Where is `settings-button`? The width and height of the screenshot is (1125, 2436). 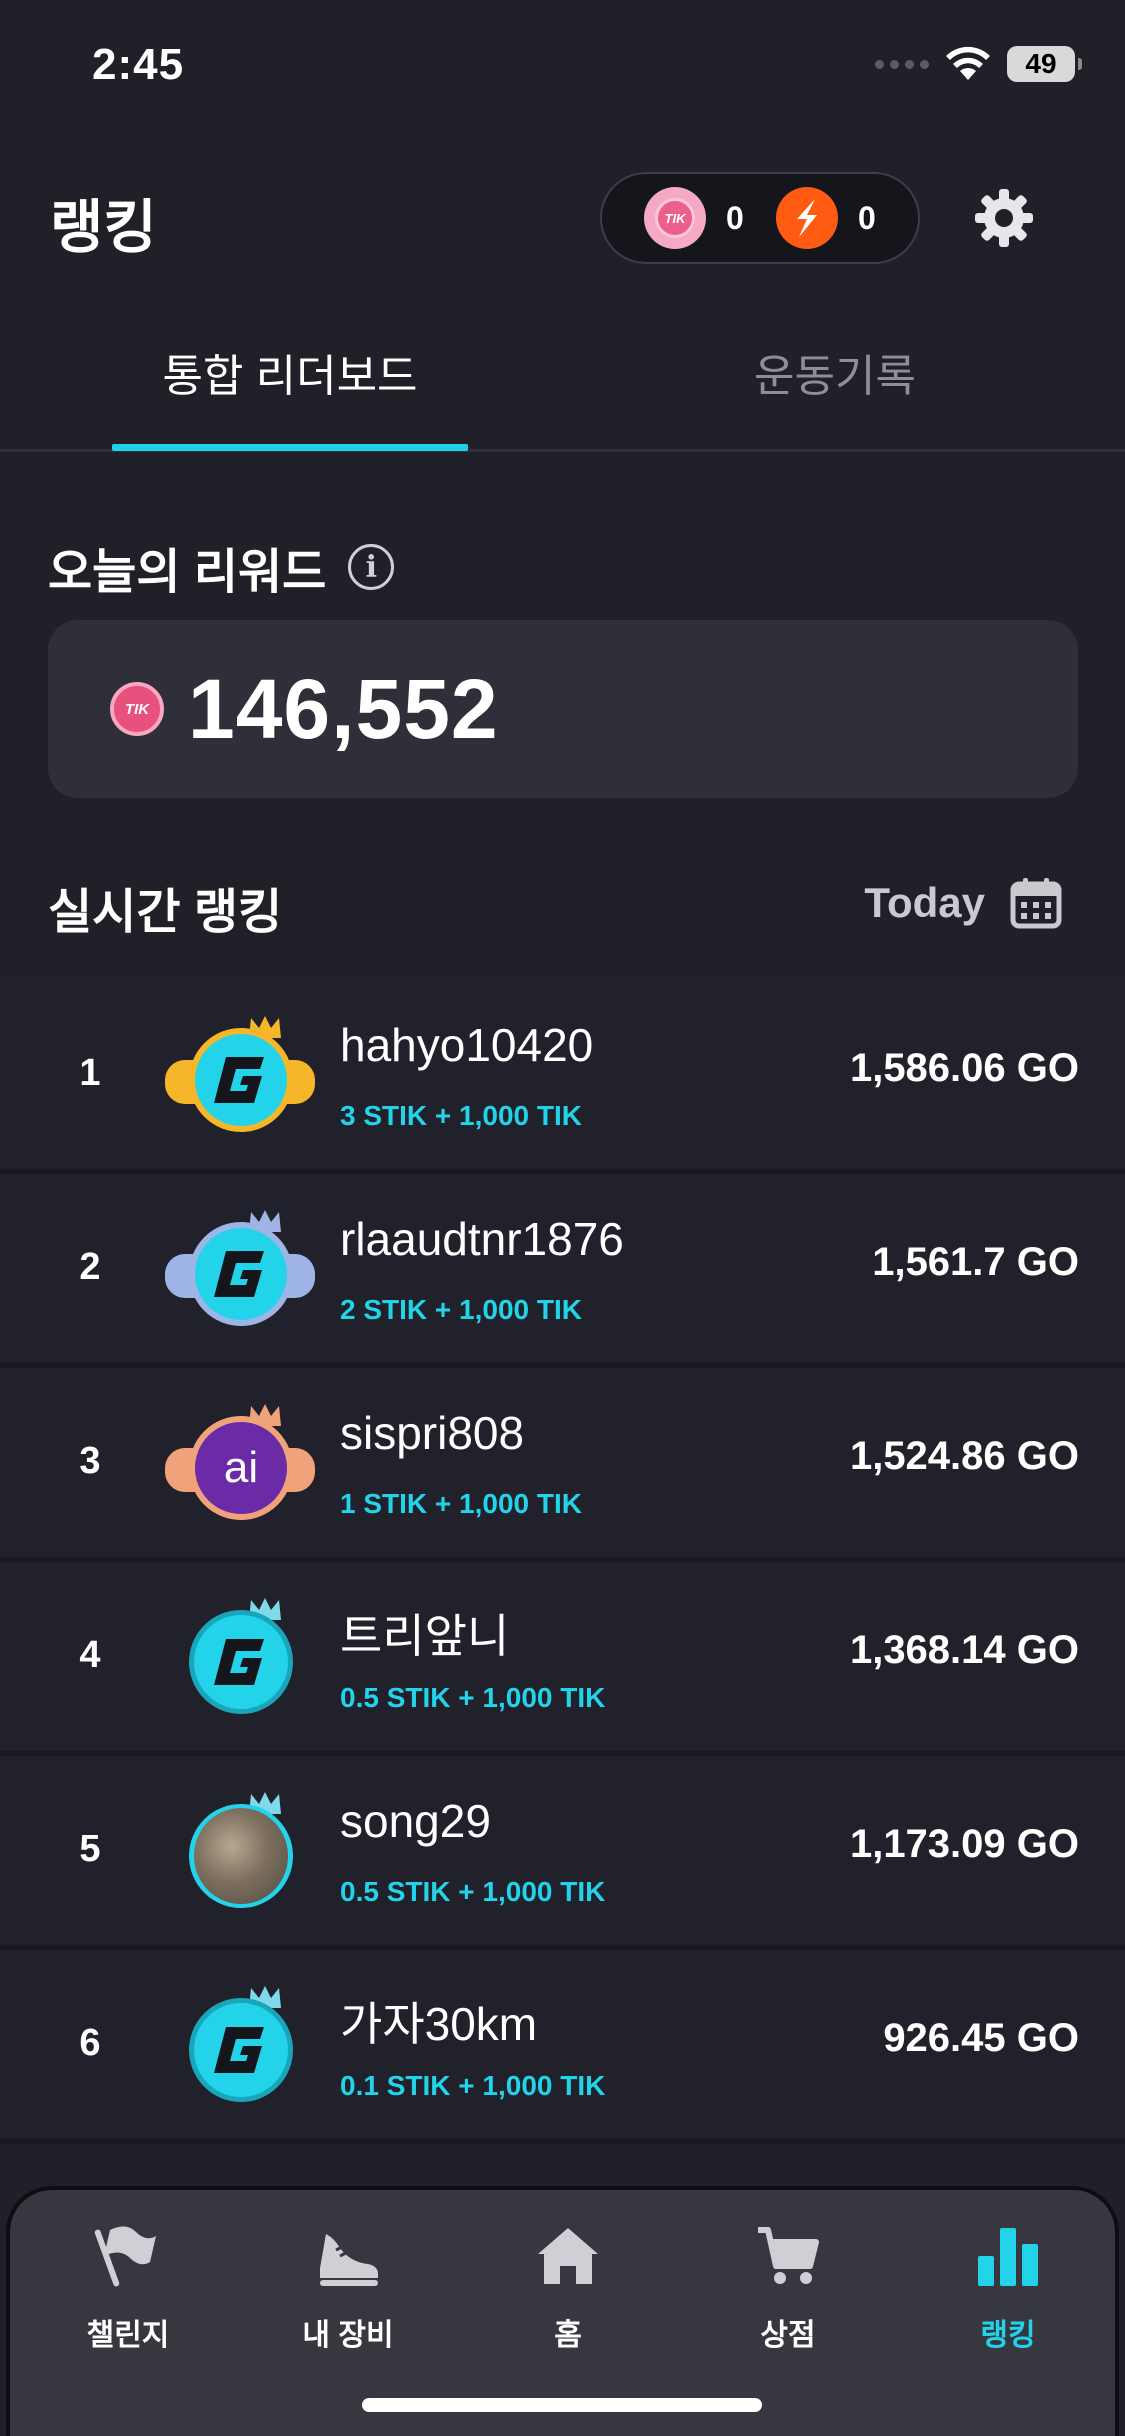 settings-button is located at coordinates (1004, 218).